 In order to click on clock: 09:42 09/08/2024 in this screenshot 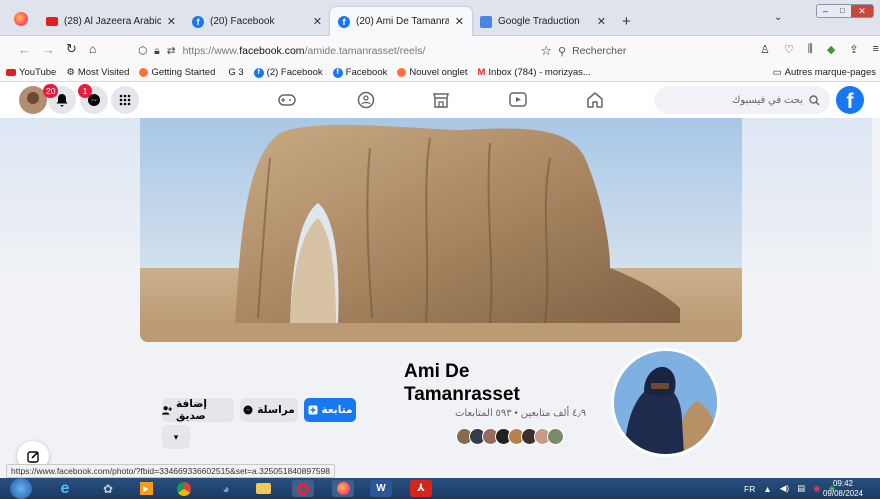, I will do `click(843, 488)`.